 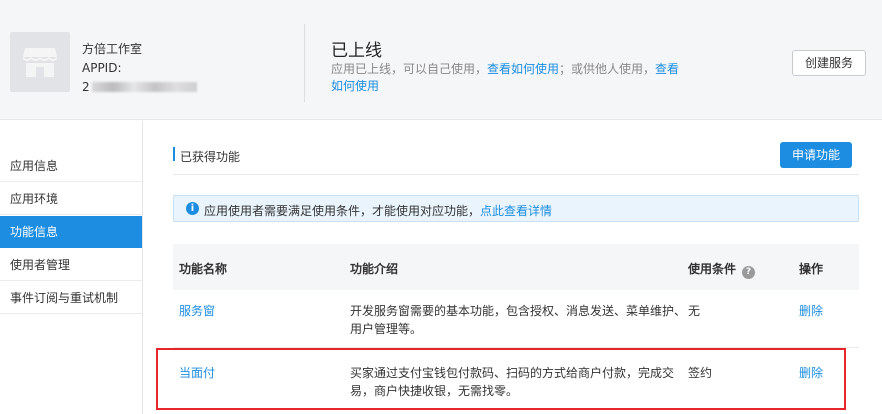 I want to click on notice-text: 应用使用者需要满足使用条件，才能使用对应功能，点此查看详情, so click(x=378, y=211).